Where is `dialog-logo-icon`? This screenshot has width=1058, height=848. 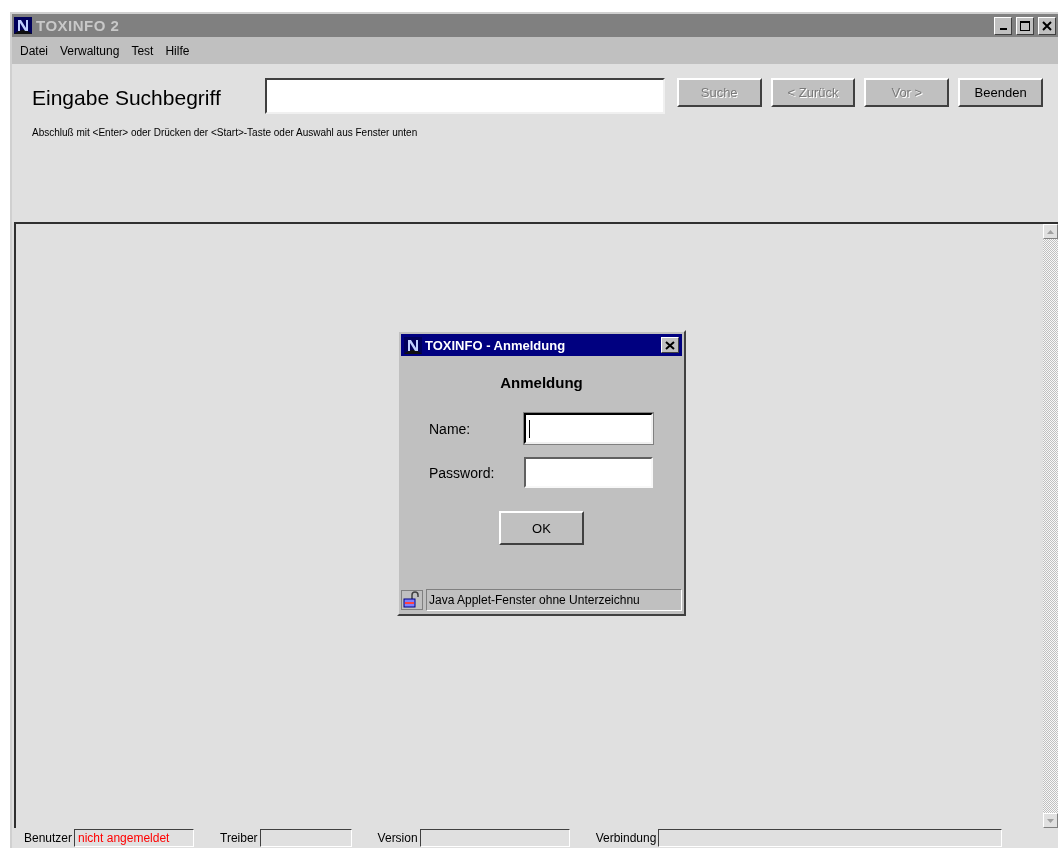
dialog-logo-icon is located at coordinates (413, 345).